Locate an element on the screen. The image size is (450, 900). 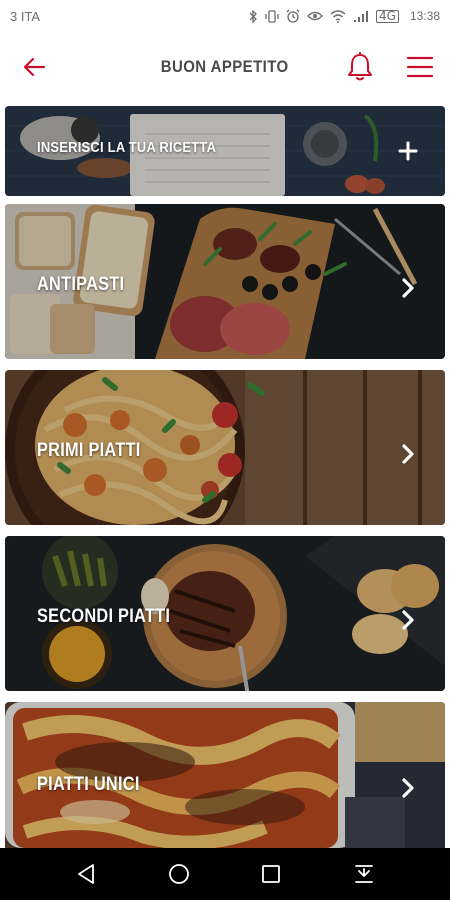
back-button is located at coordinates (34, 67).